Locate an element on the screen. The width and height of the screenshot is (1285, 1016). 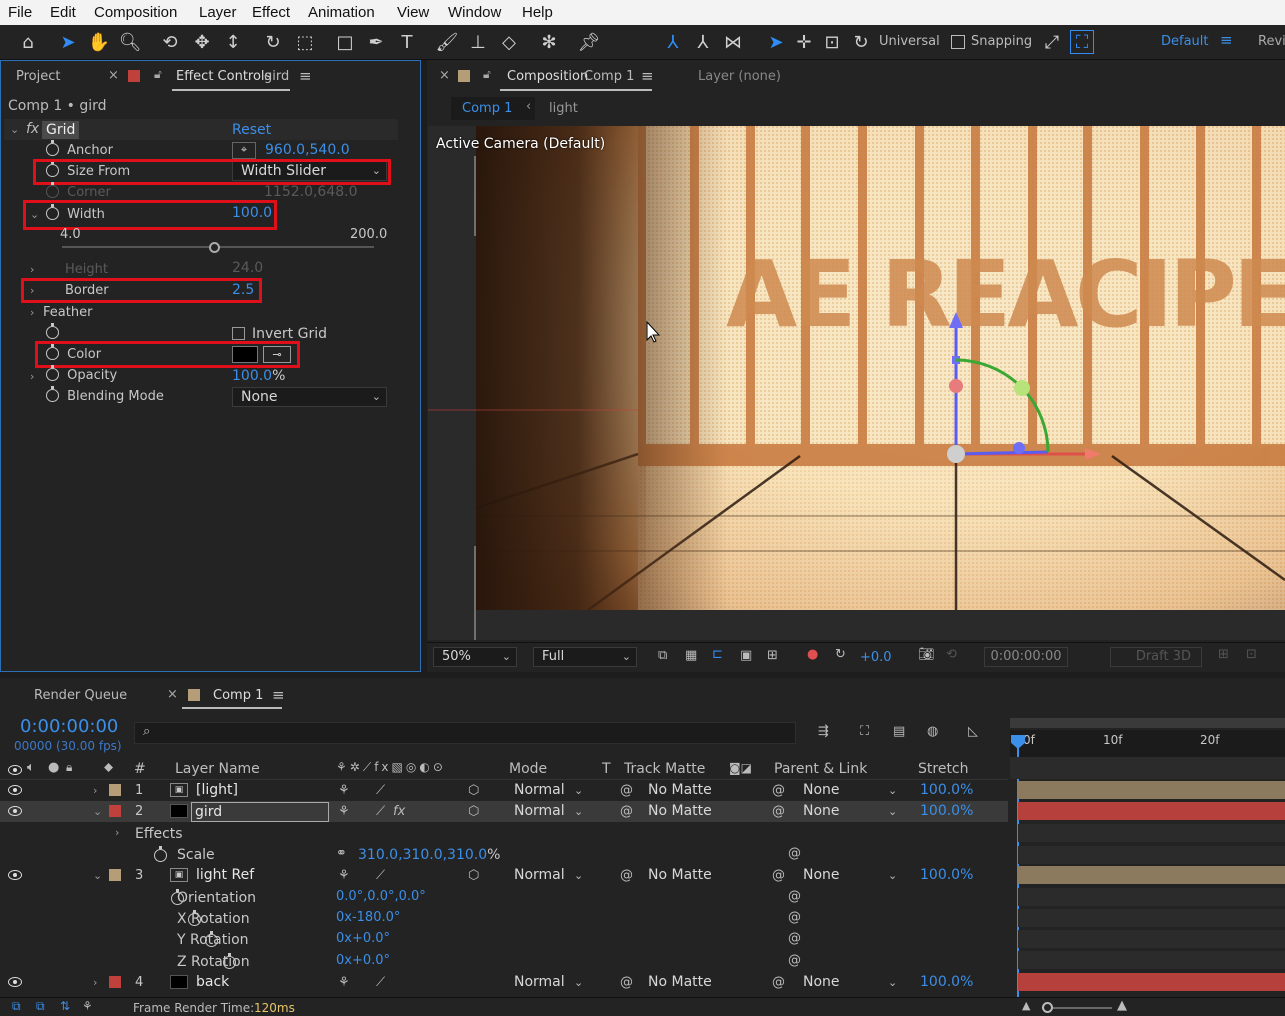
layer-name: [light] is located at coordinates (217, 790).